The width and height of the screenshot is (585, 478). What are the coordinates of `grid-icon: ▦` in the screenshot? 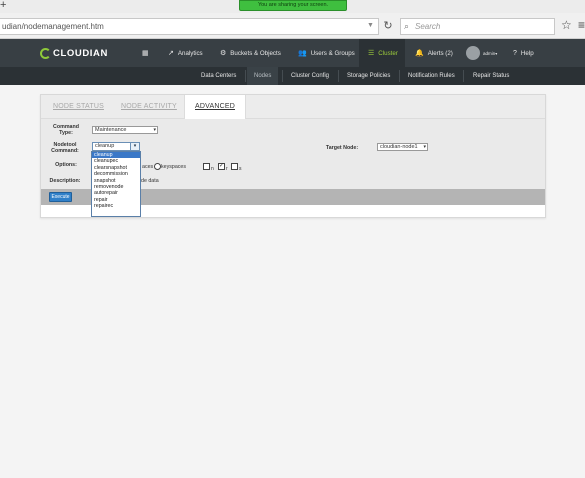 It's located at (145, 53).